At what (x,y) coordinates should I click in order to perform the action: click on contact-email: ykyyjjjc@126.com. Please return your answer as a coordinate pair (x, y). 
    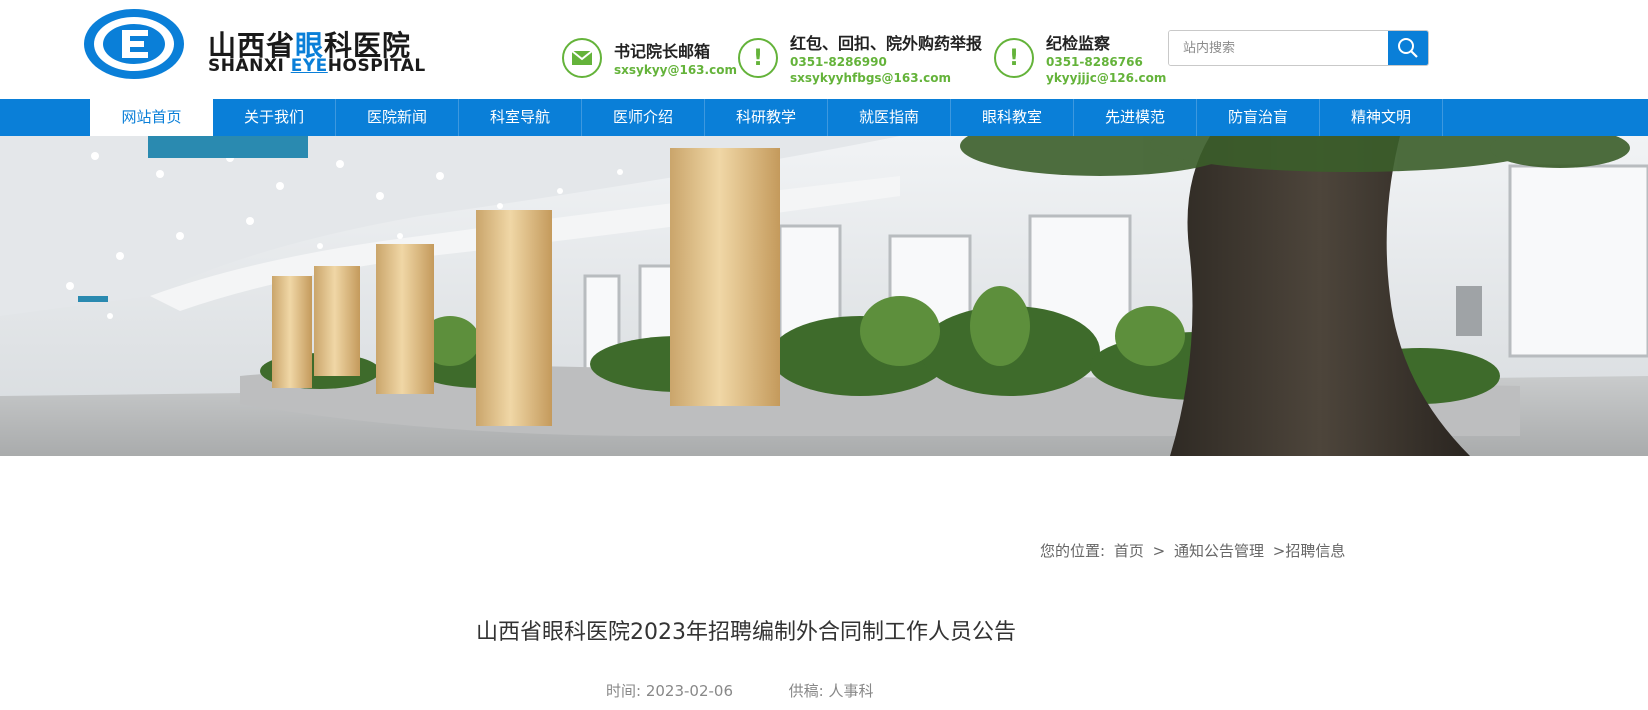
    Looking at the image, I should click on (1106, 78).